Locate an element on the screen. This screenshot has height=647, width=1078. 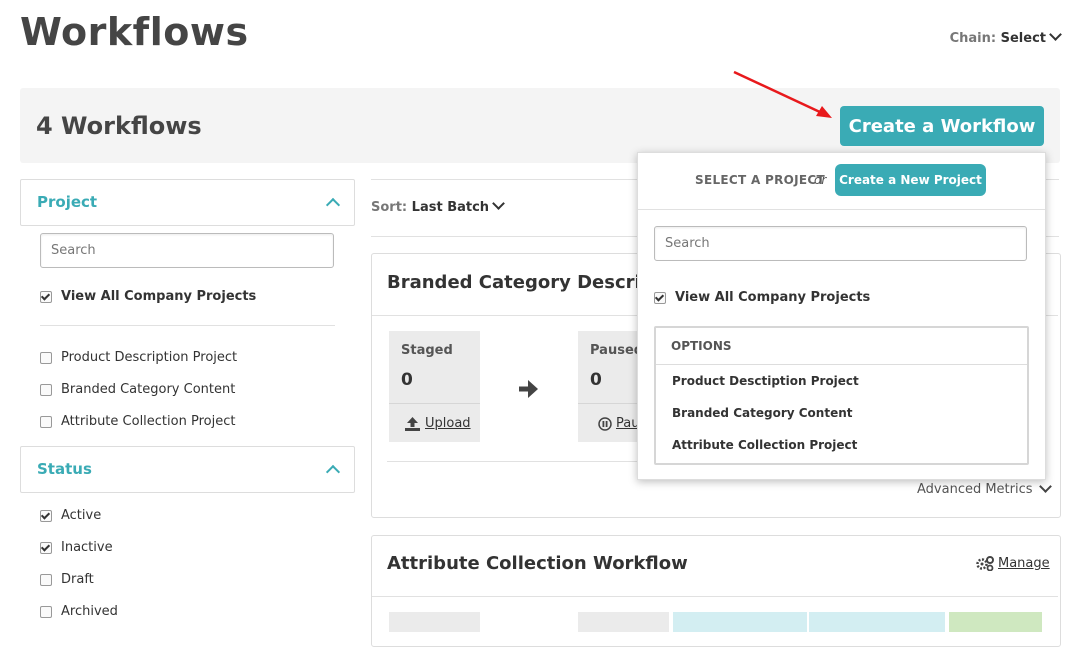
status-option-draft: Draft is located at coordinates (67, 579).